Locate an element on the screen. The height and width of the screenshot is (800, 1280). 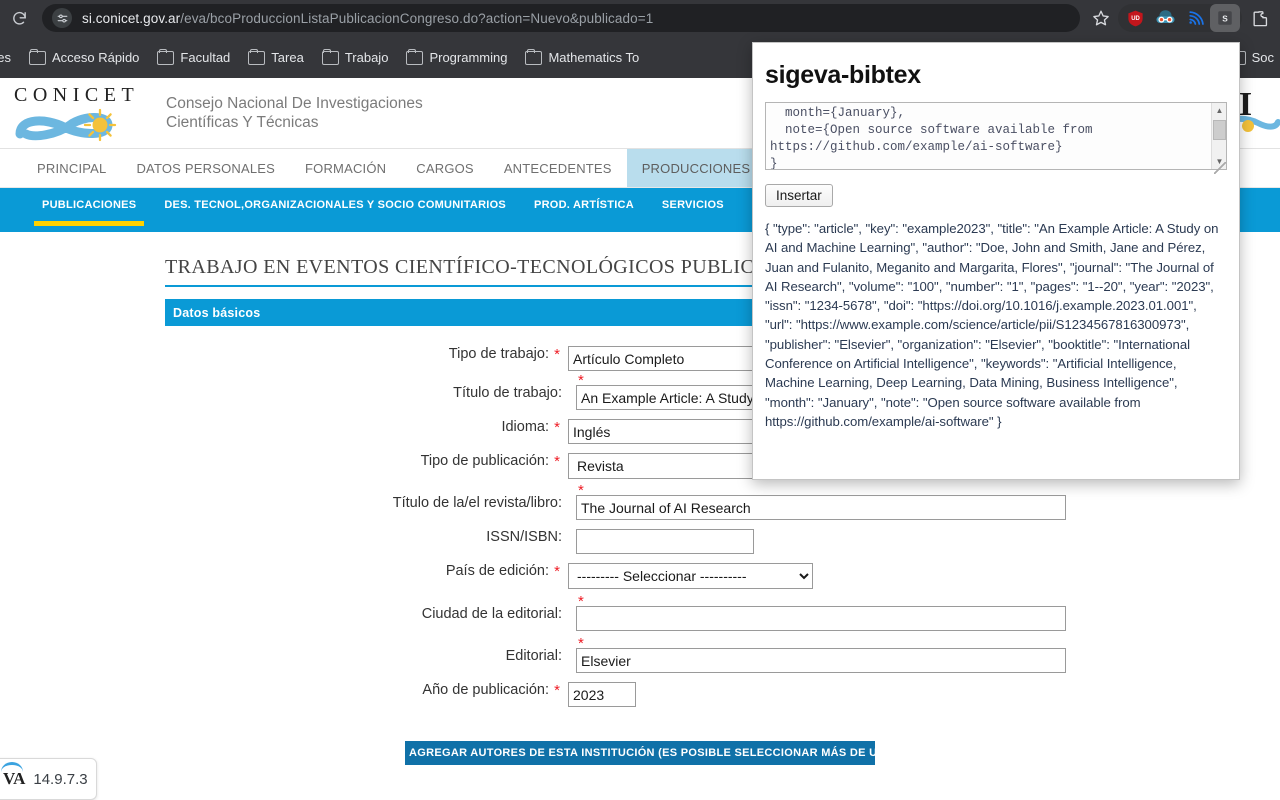
insertar-button: Insertar is located at coordinates (799, 195).